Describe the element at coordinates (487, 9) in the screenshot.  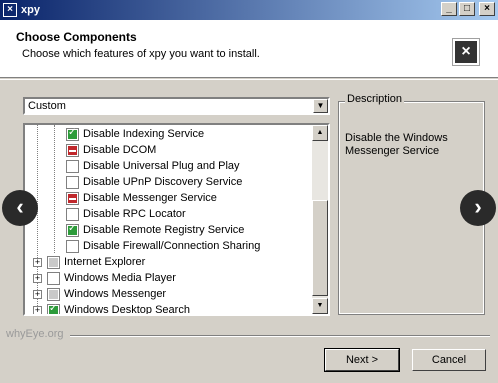
I see `close-button: ×` at that location.